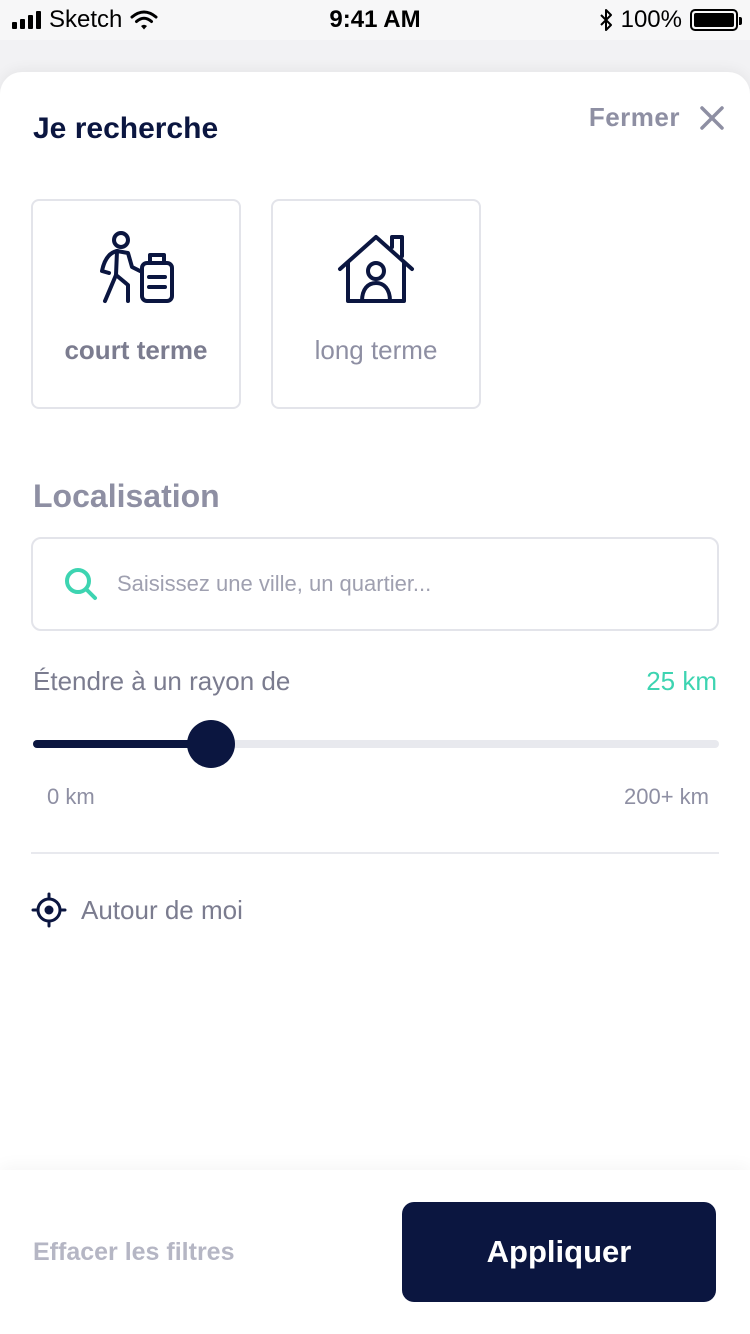 The height and width of the screenshot is (1334, 750). What do you see at coordinates (712, 117) in the screenshot?
I see `close-icon` at bounding box center [712, 117].